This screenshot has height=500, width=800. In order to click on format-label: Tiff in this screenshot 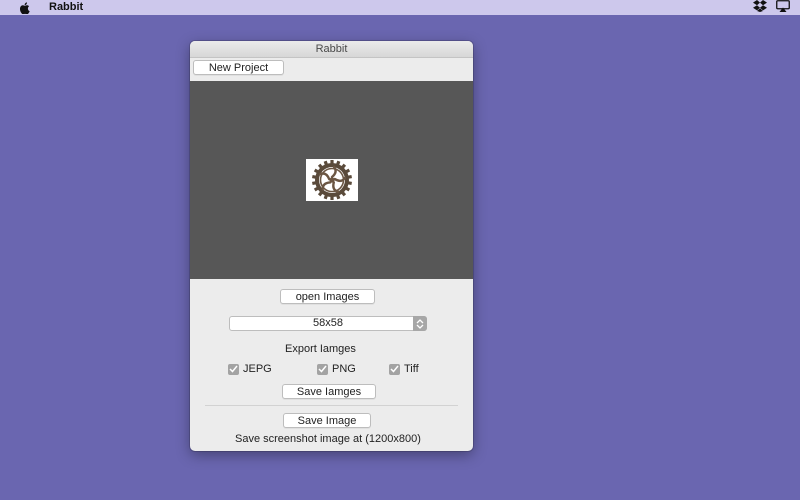, I will do `click(411, 369)`.